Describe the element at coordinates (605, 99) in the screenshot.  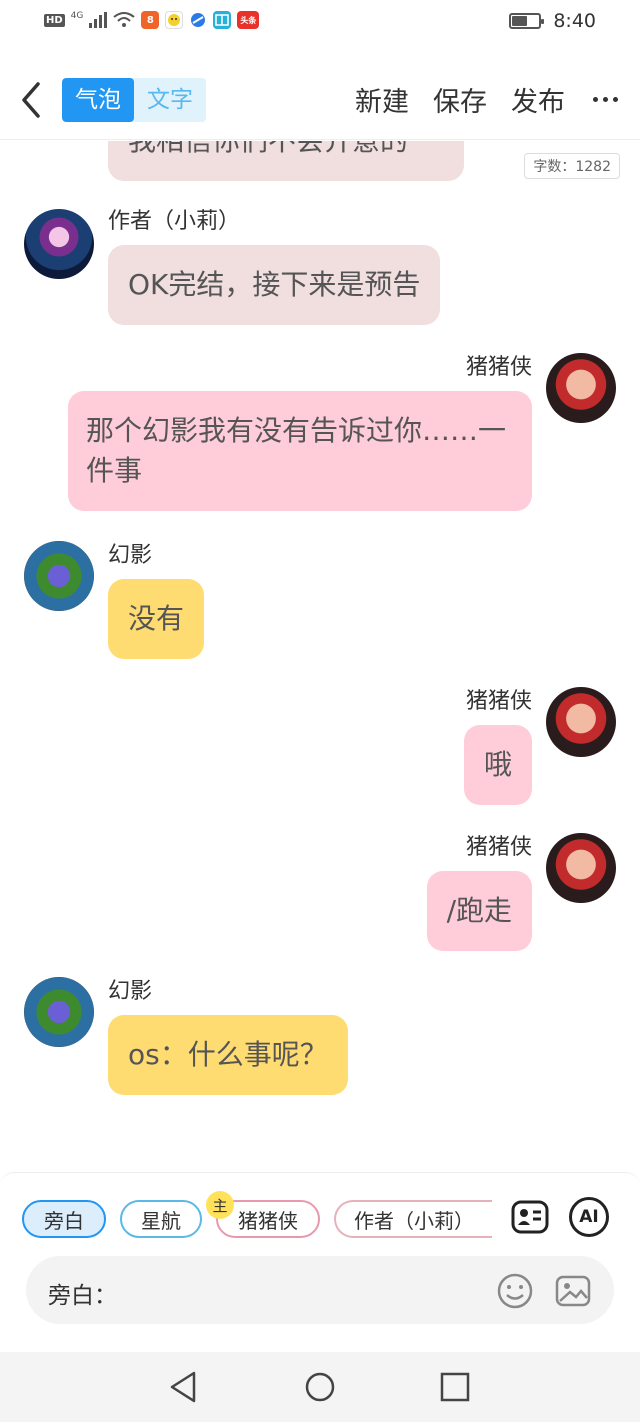
I see `more-icon` at that location.